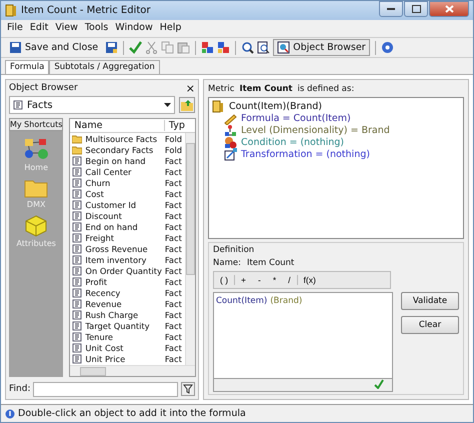 The height and width of the screenshot is (423, 474). I want to click on maximize-button, so click(416, 9).